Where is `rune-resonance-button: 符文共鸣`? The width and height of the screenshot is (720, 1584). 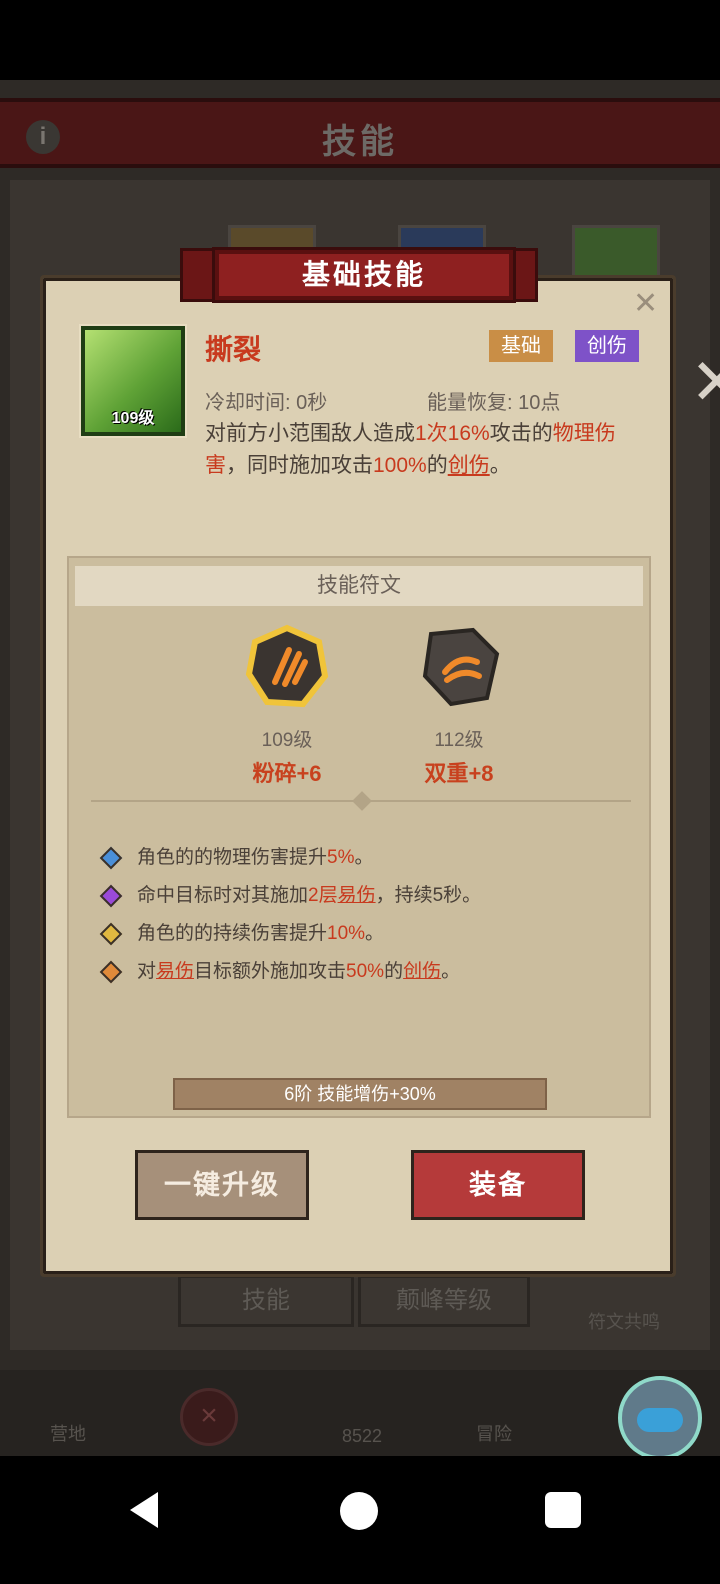
rune-resonance-button: 符文共鸣 is located at coordinates (624, 1321).